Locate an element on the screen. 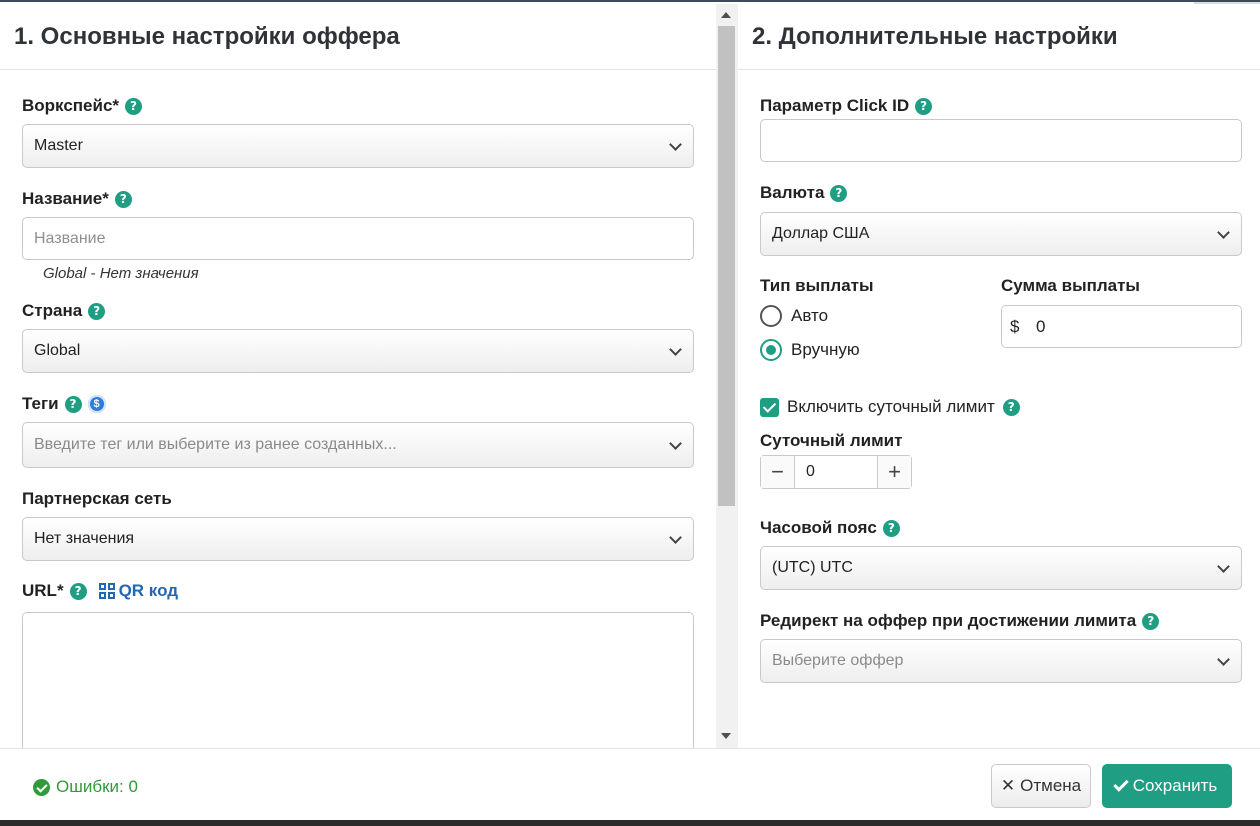 The width and height of the screenshot is (1260, 826). currency-label: Валюта ? is located at coordinates (804, 193).